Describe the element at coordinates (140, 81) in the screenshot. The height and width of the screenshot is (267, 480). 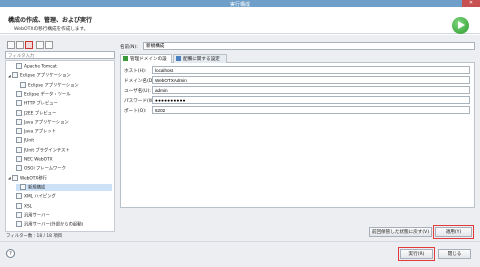
I see `domain-name-label: ドメイン名(D):` at that location.